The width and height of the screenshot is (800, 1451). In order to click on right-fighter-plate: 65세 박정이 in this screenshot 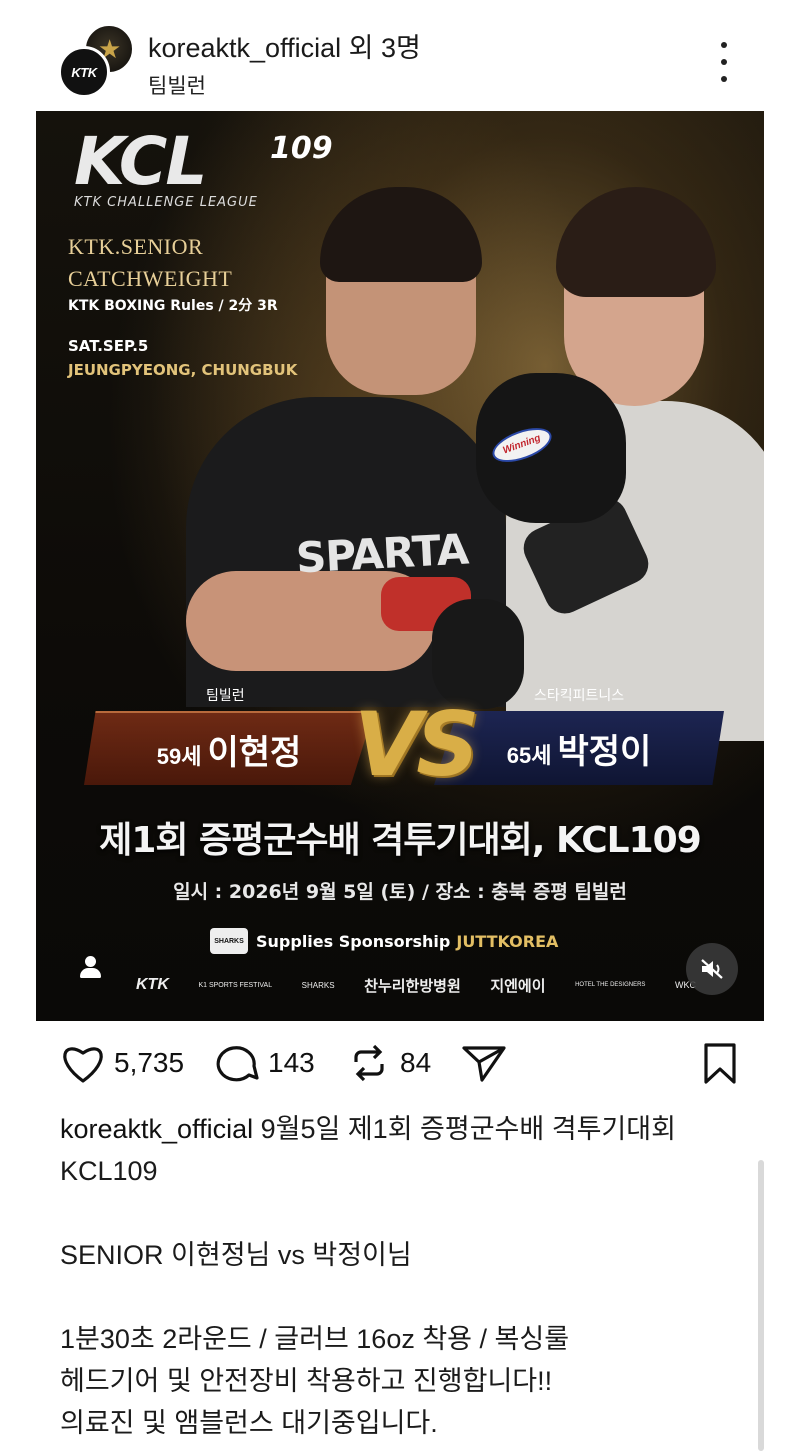, I will do `click(579, 748)`.